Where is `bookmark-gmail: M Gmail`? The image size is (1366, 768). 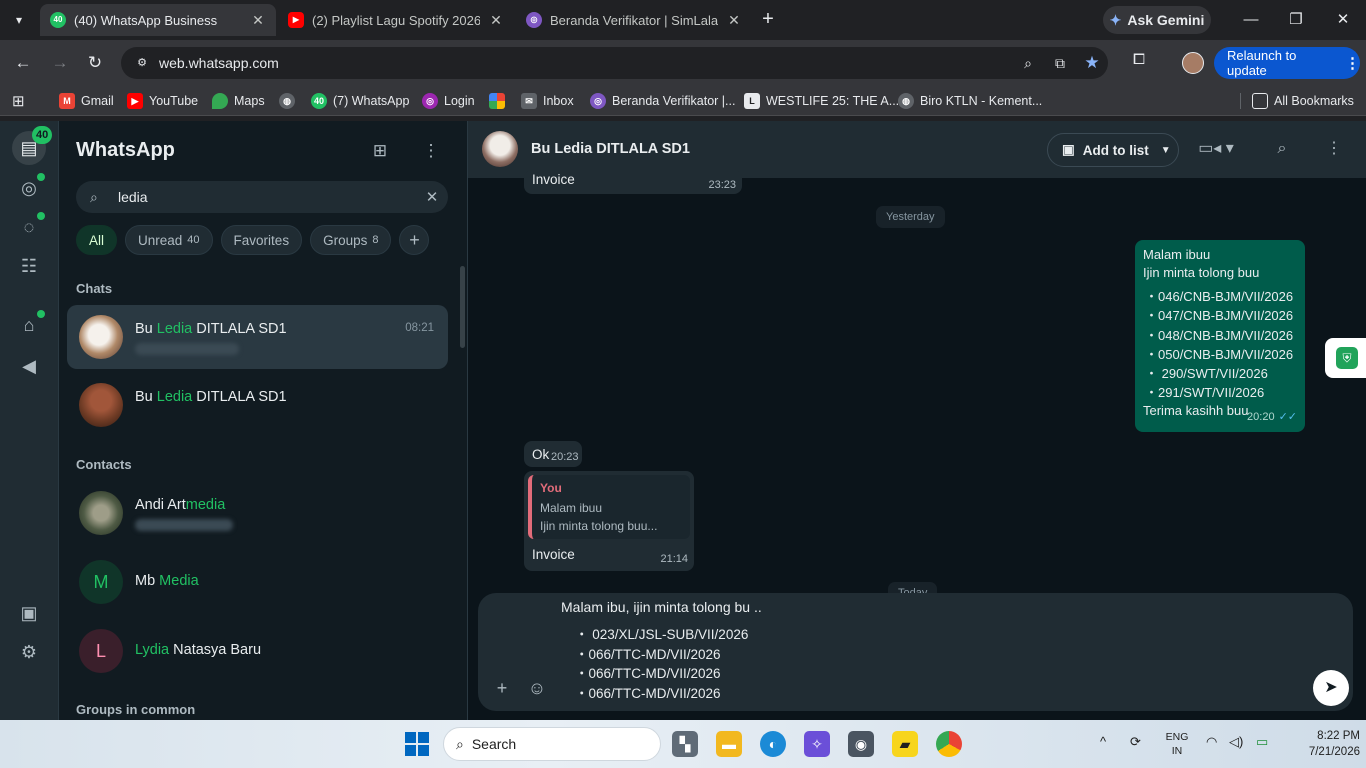
bookmark-gmail: M Gmail is located at coordinates (86, 101).